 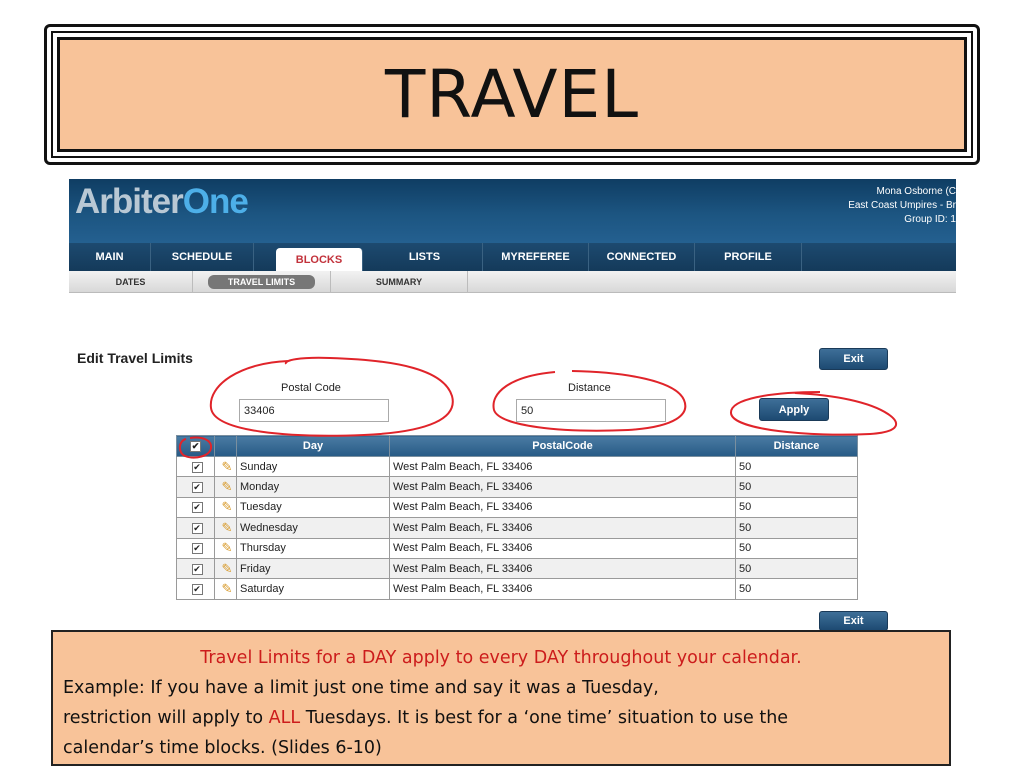 What do you see at coordinates (202, 257) in the screenshot?
I see `nav-schedule: SCHEDULE` at bounding box center [202, 257].